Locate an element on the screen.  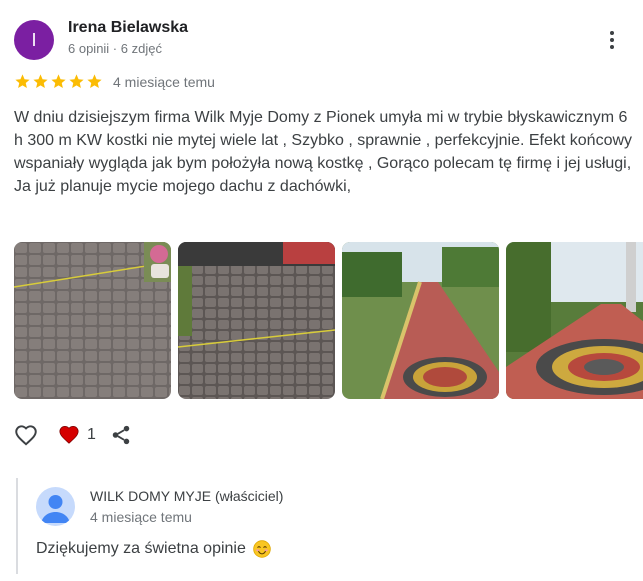
owner-avatar is located at coordinates (55, 506).